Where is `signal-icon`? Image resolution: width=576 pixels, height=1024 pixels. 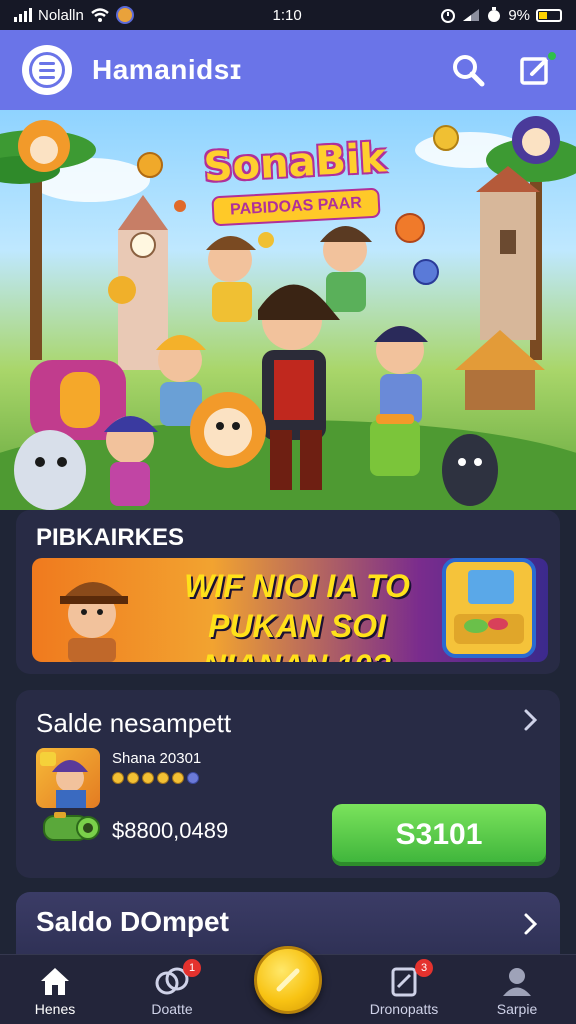 signal-icon is located at coordinates (23, 15).